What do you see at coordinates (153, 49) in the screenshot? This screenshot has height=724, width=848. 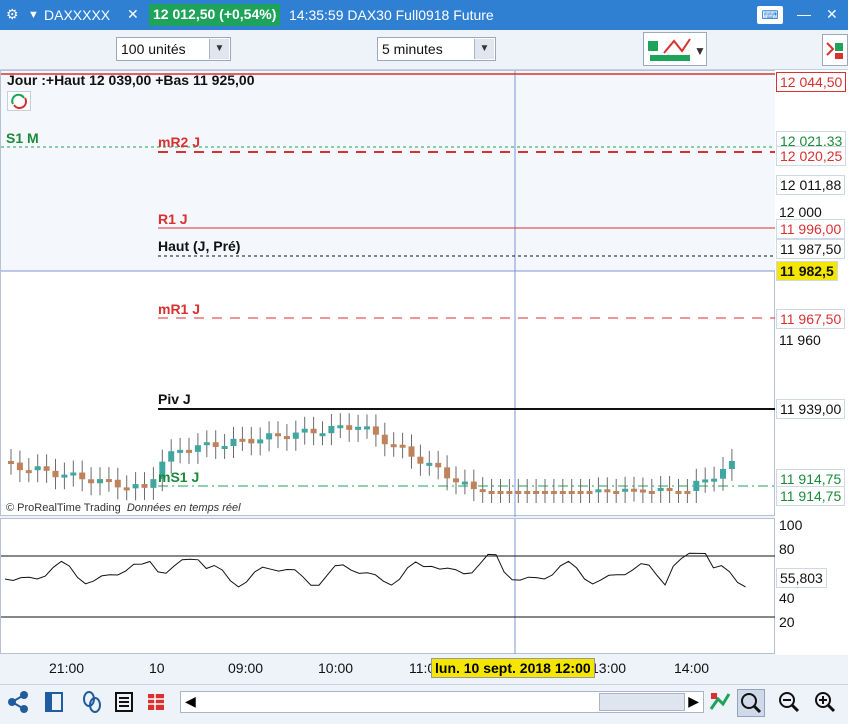 I see `units-value: 100 unités` at bounding box center [153, 49].